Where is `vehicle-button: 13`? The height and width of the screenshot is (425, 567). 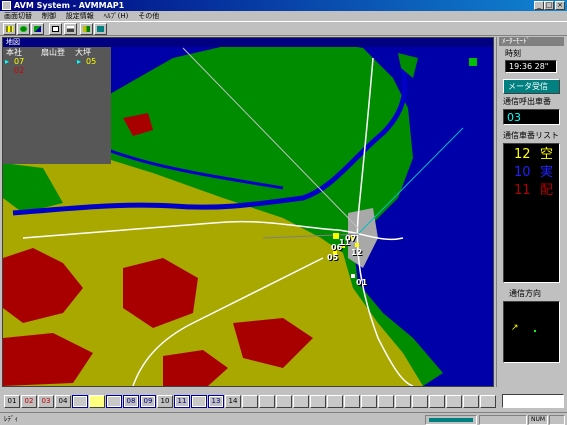 vehicle-button: 13 is located at coordinates (216, 401).